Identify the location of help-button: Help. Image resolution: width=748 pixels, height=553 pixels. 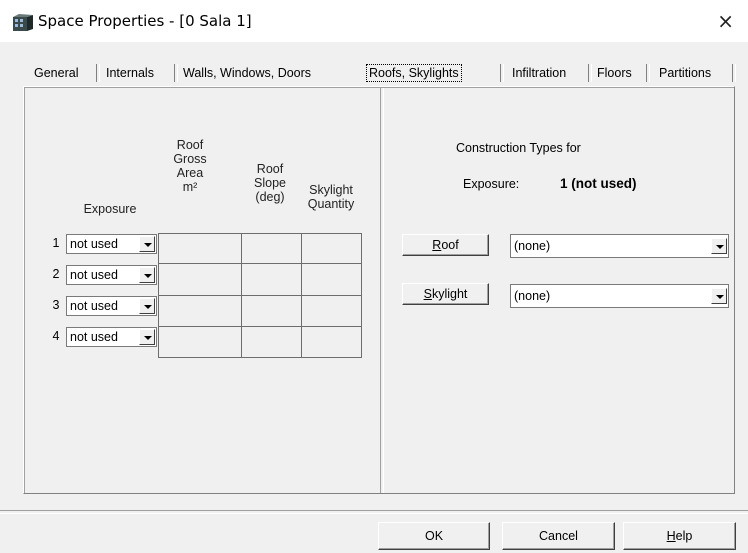
(679, 536).